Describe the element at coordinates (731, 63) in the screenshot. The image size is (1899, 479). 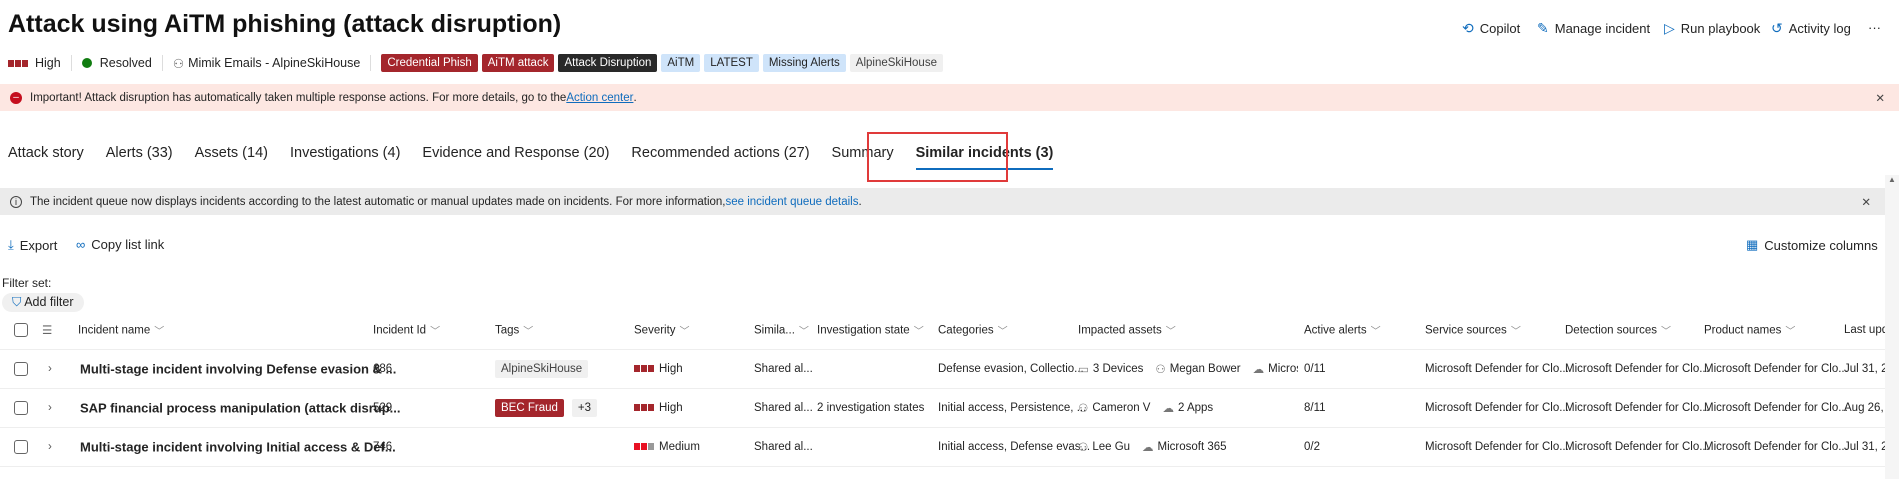
I see `tag: LATEST` at that location.